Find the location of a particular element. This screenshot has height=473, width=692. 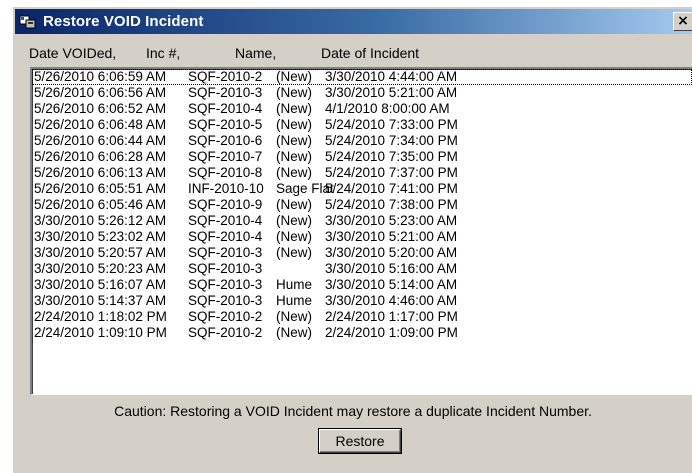

list-item-inc-num: SQF-2010-5 is located at coordinates (225, 124).